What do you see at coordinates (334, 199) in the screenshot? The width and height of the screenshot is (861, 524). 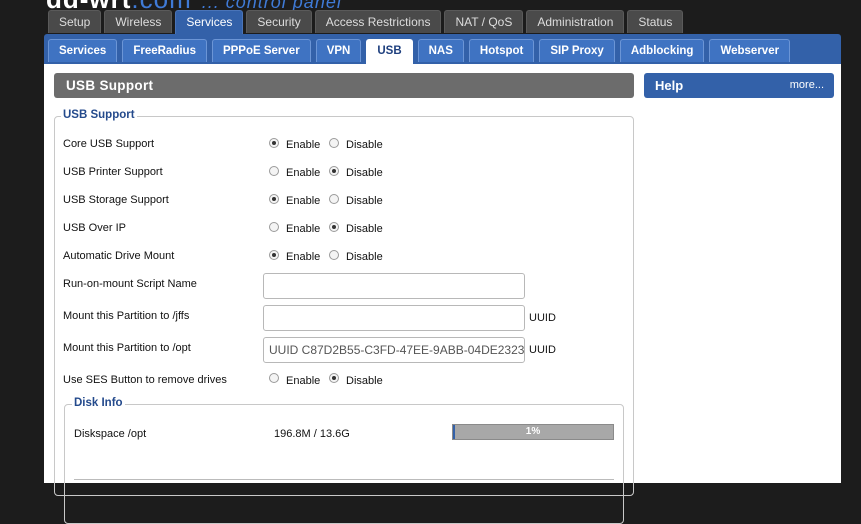 I see `usb-storage-disable-radio` at bounding box center [334, 199].